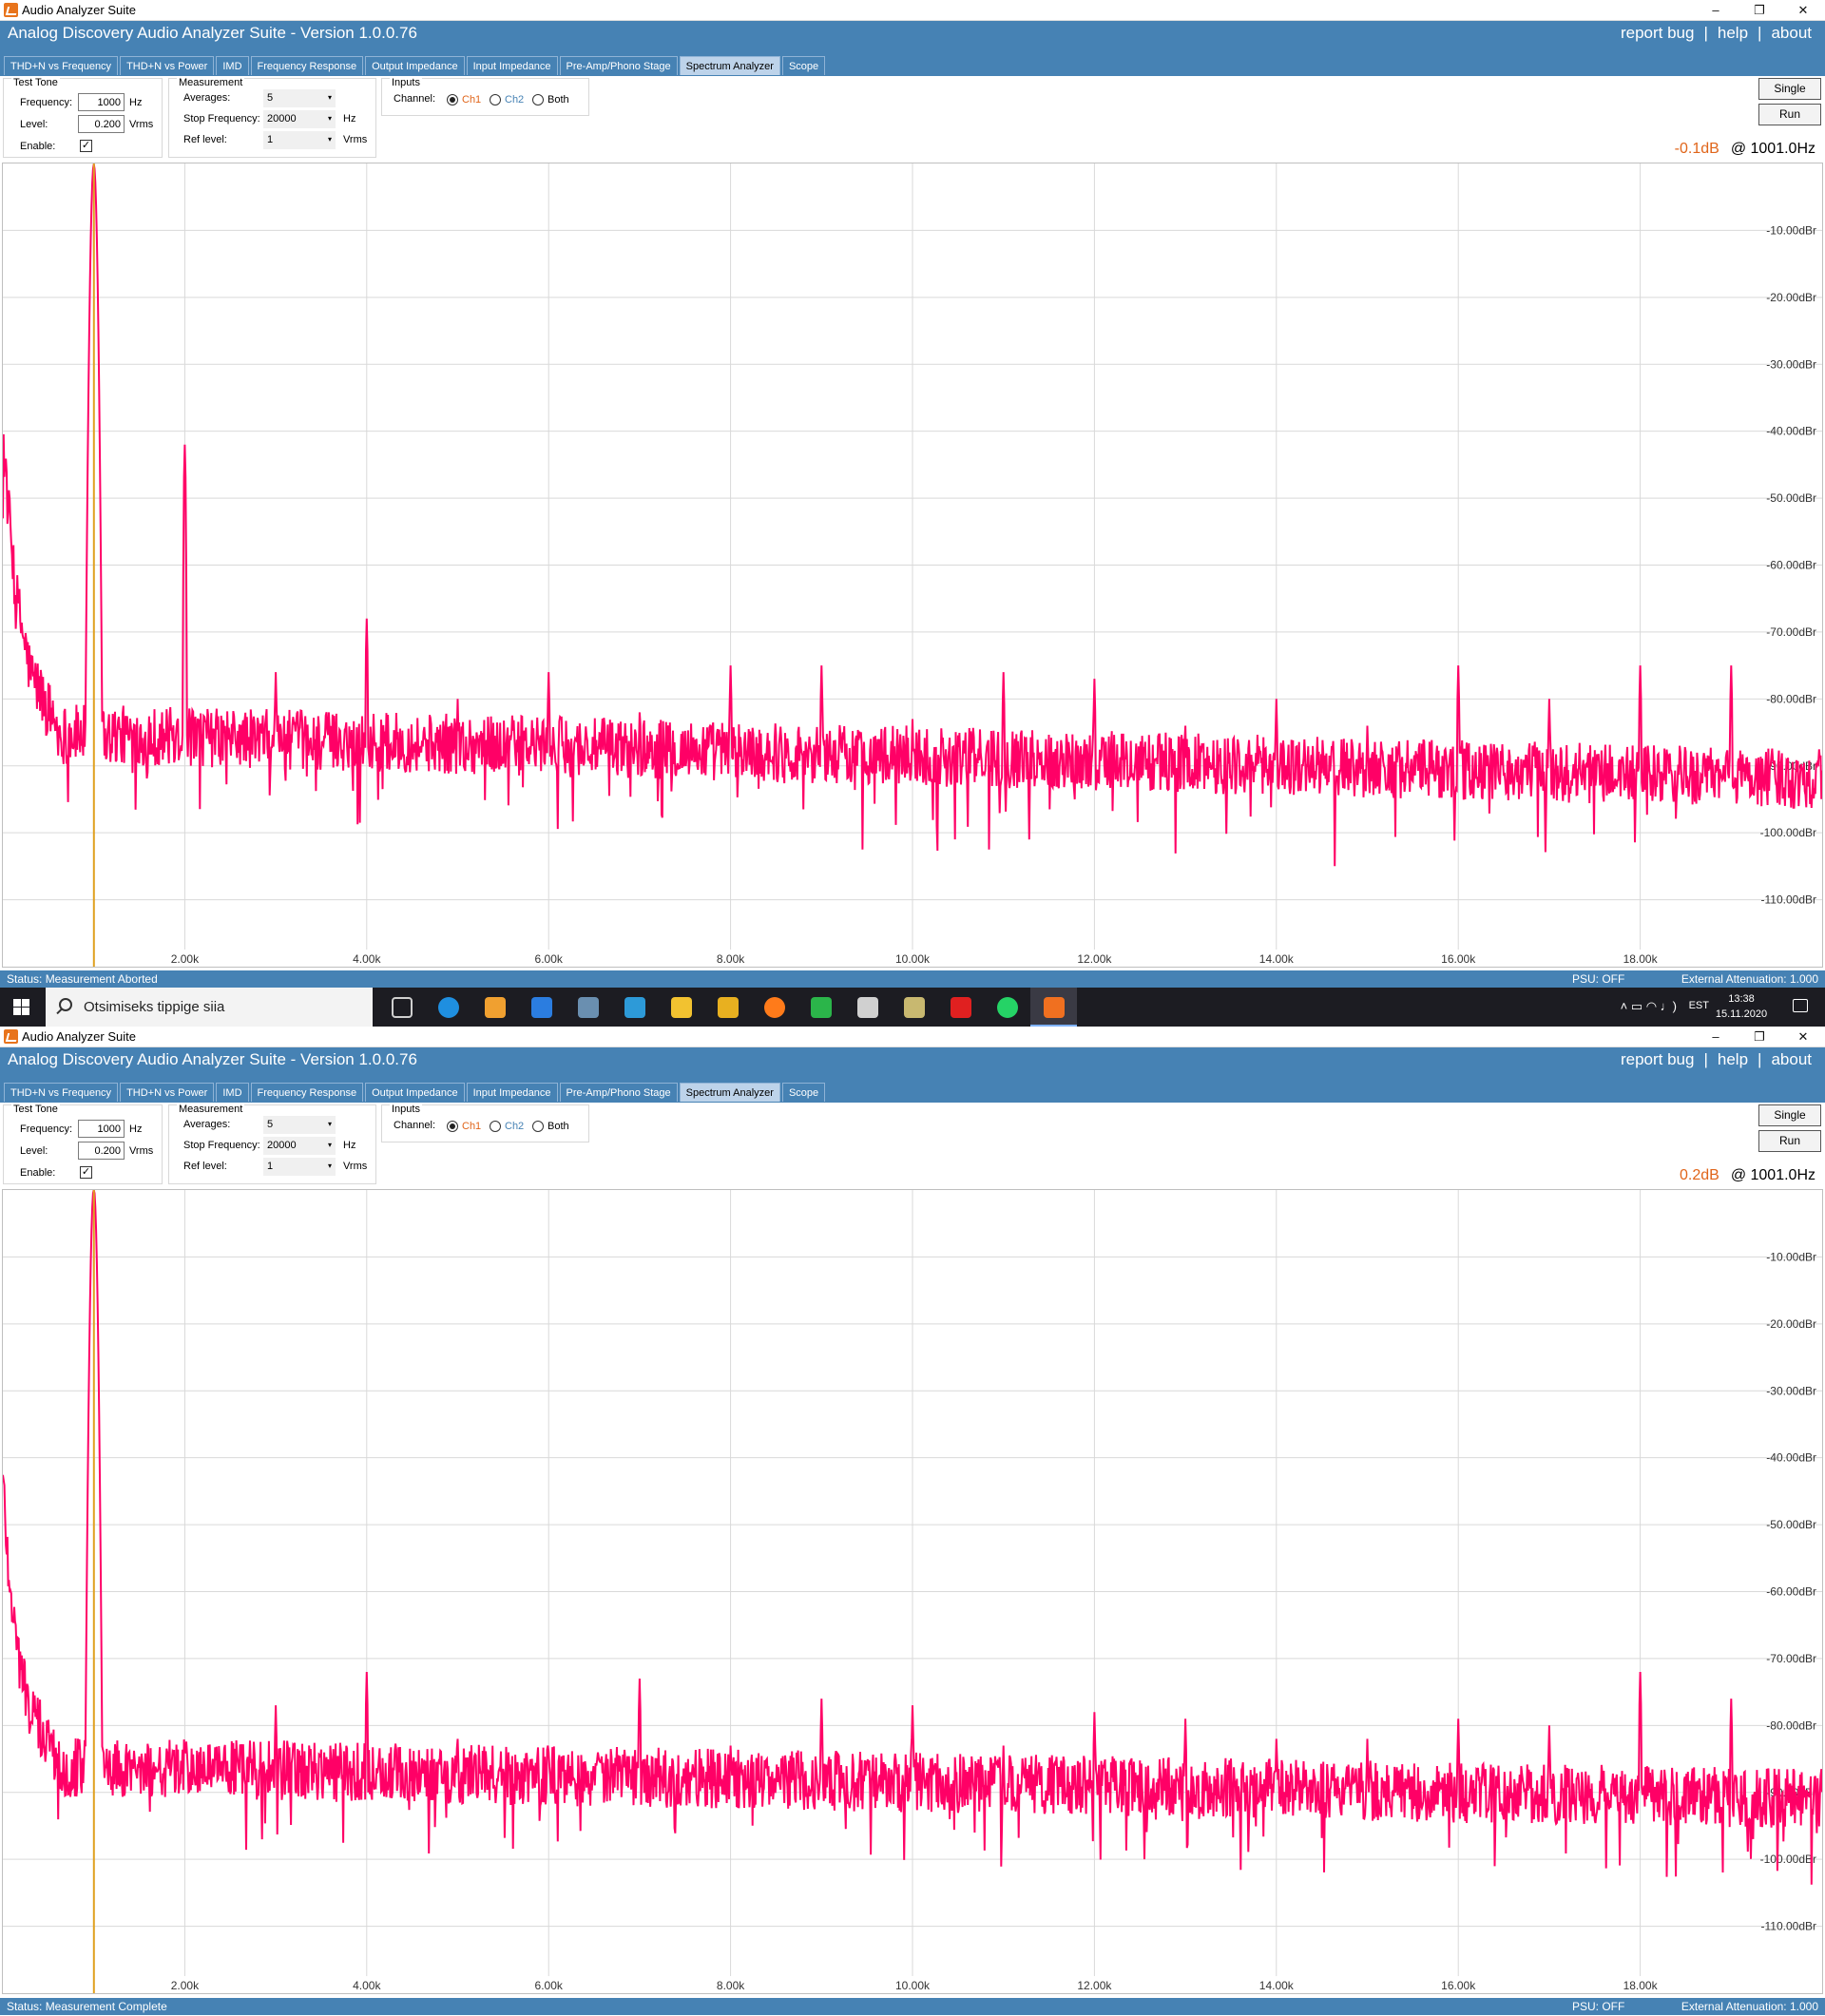 This screenshot has width=1825, height=2016. What do you see at coordinates (541, 1007) in the screenshot?
I see `mail-icon` at bounding box center [541, 1007].